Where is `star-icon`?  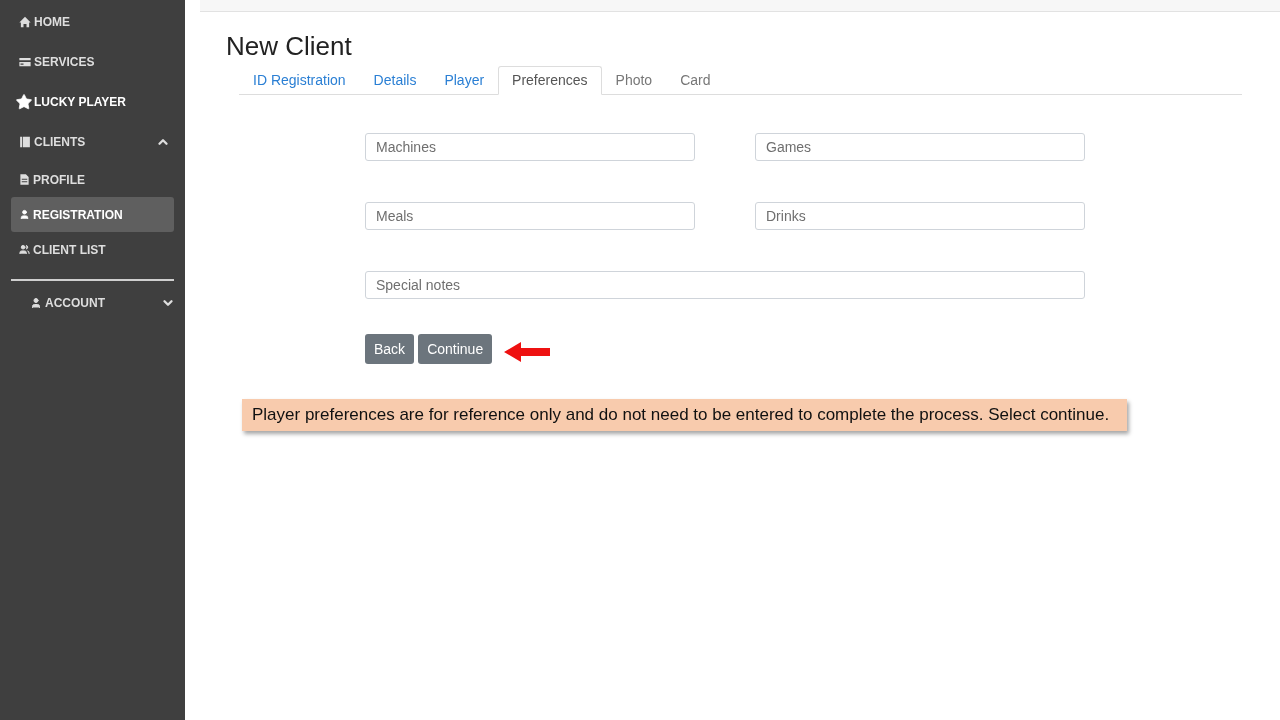 star-icon is located at coordinates (24, 102).